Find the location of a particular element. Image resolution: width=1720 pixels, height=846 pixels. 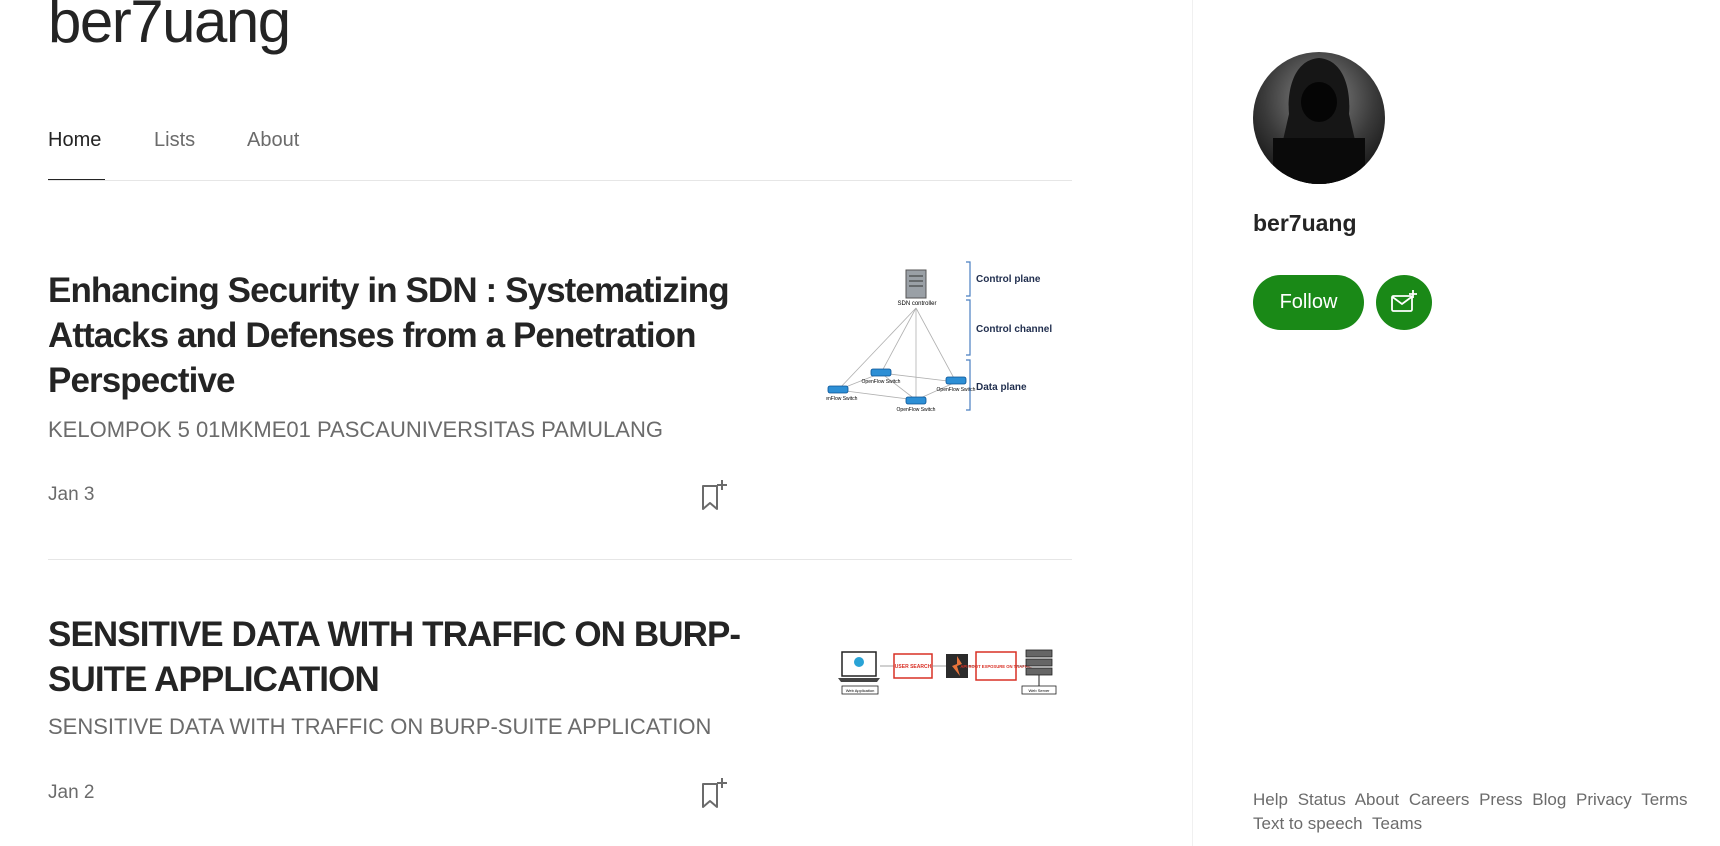

tab-about: About is located at coordinates (273, 140).